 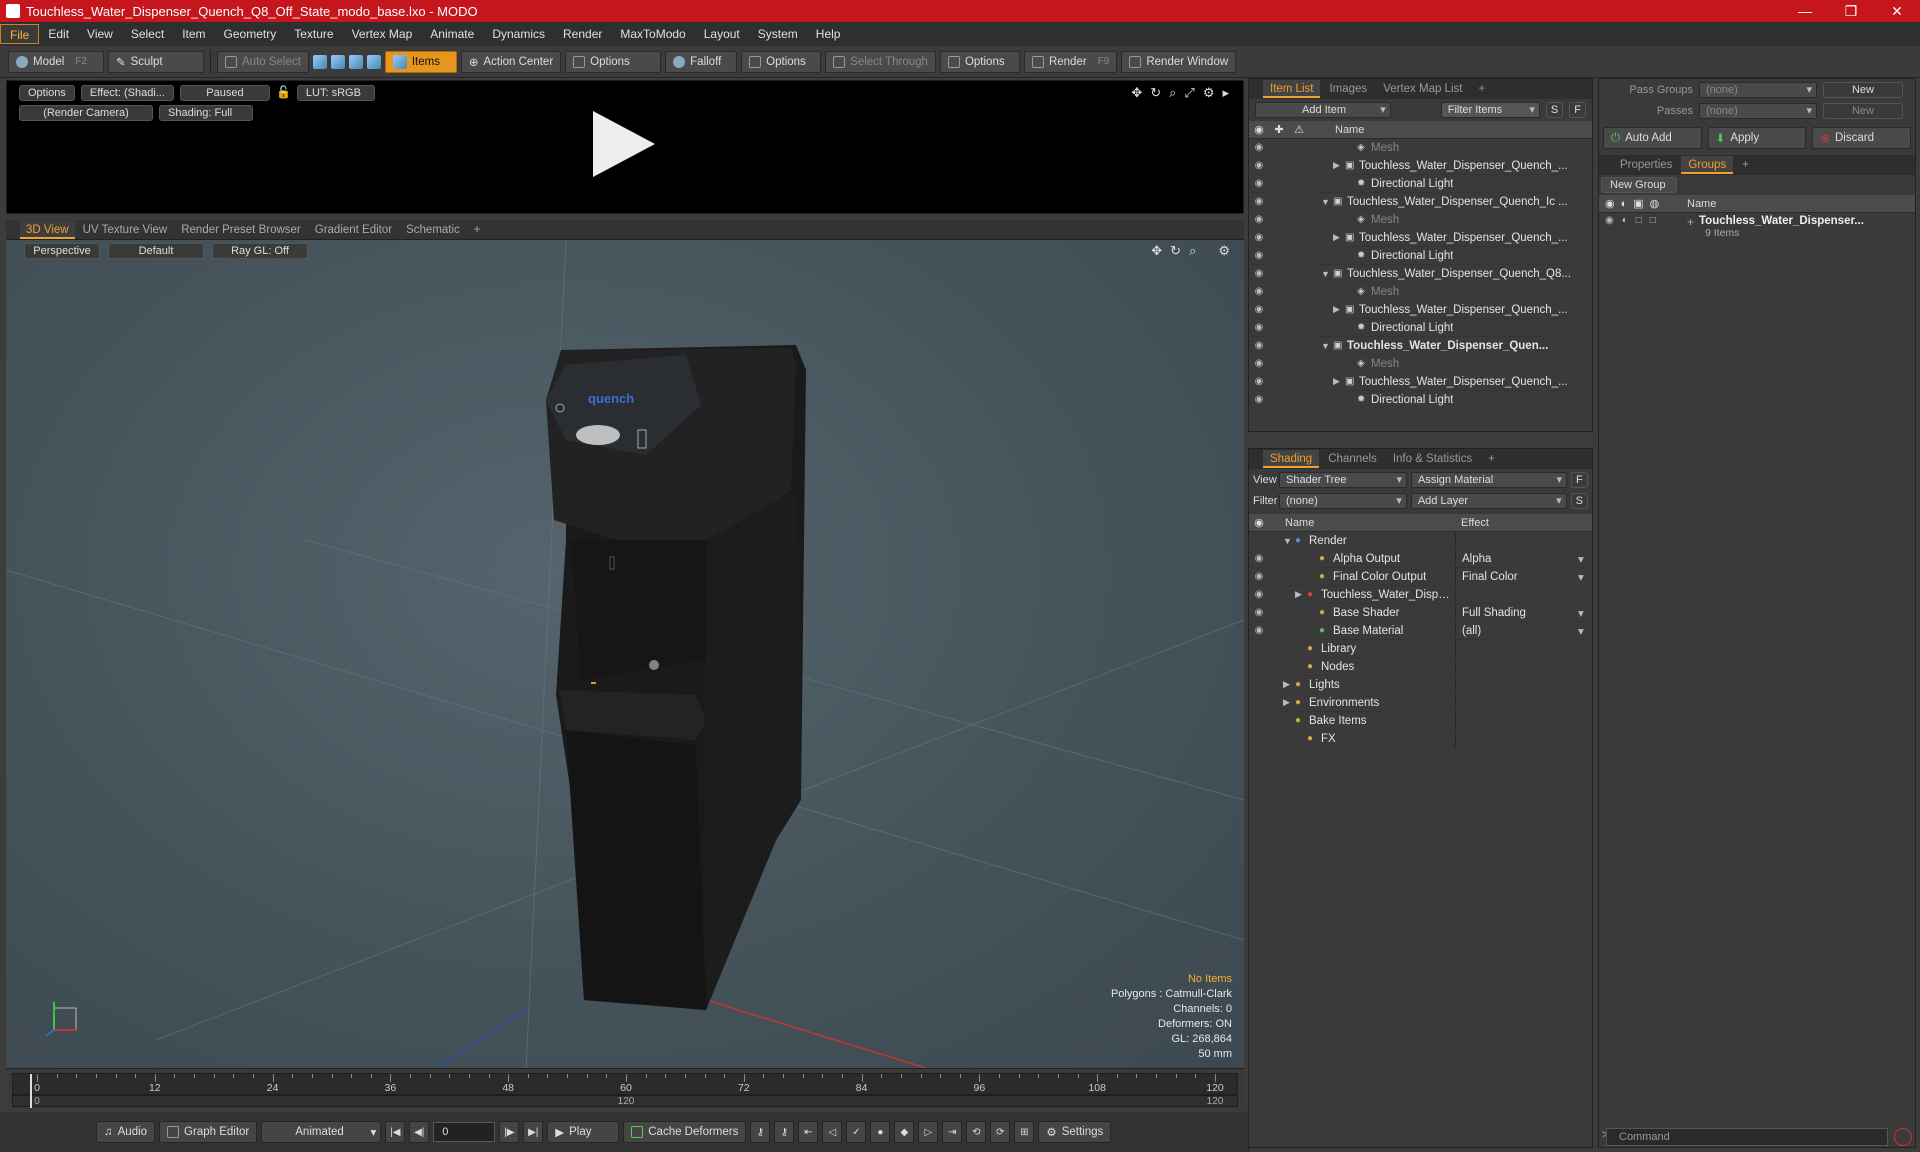 I want to click on step-back-icon: ◀|, so click(x=419, y=1132).